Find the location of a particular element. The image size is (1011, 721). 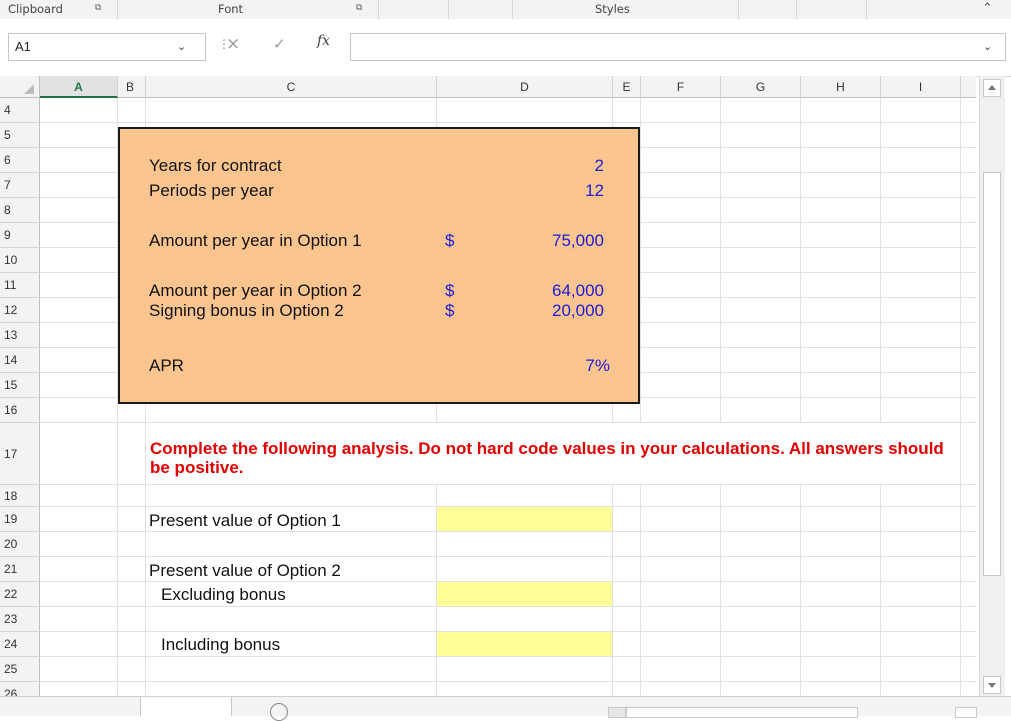

apr-label: APR is located at coordinates (166, 365).